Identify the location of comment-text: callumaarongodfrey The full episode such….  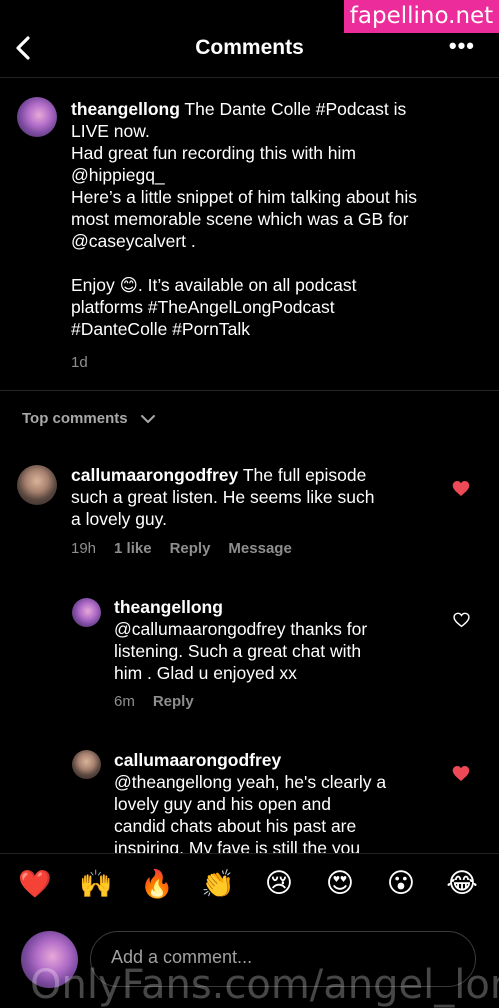
(223, 497).